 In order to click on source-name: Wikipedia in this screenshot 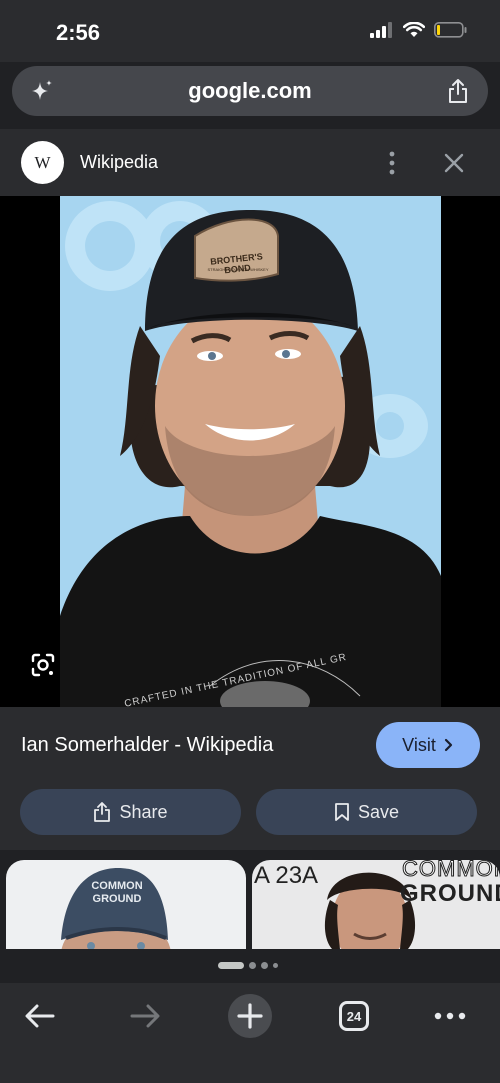, I will do `click(119, 162)`.